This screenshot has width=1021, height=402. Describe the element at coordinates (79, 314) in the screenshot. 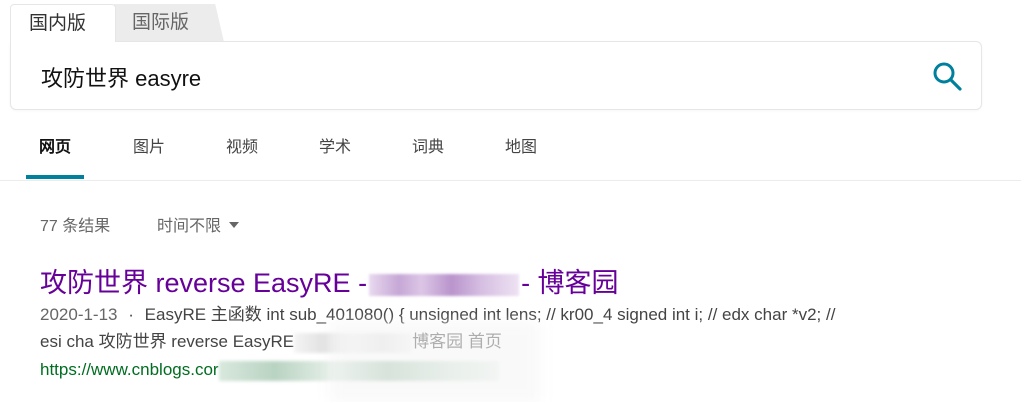

I see `result-date: 2020-1-13` at that location.